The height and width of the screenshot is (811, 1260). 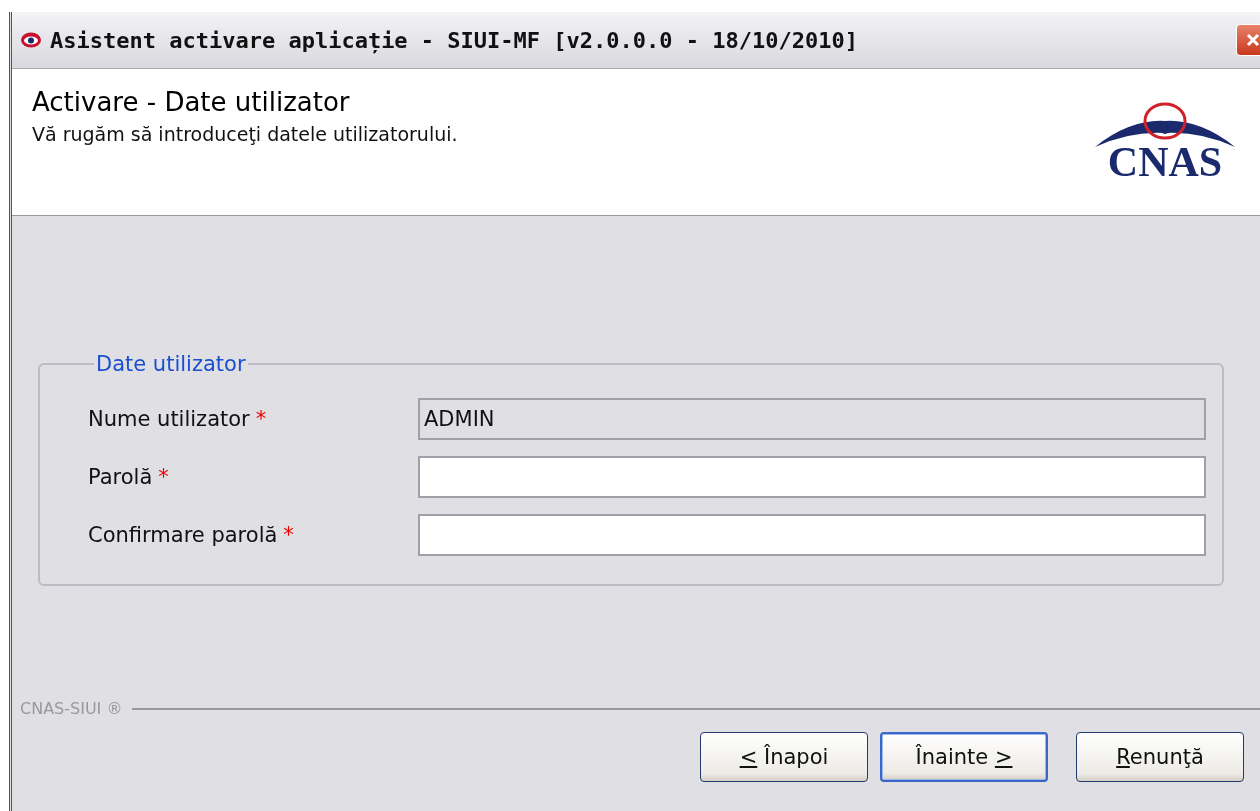 I want to click on logo-text: CNAS, so click(x=1165, y=162).